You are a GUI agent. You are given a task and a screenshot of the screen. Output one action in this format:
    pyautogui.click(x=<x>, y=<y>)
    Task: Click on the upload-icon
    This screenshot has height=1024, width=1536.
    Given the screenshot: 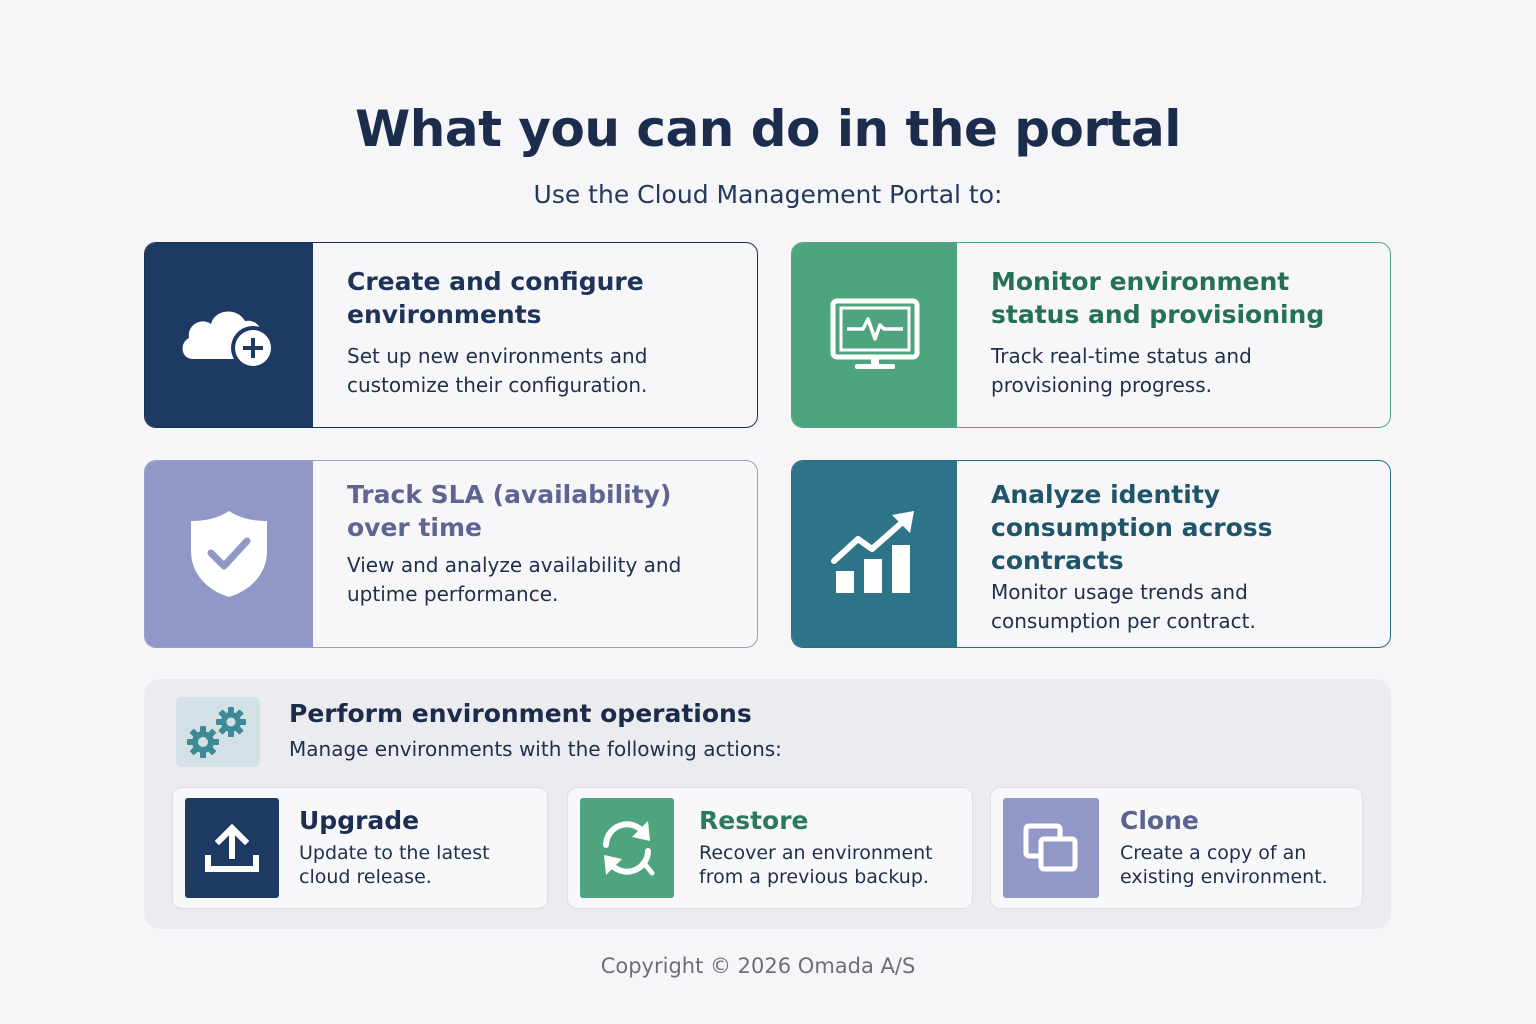 What is the action you would take?
    pyautogui.click(x=232, y=847)
    